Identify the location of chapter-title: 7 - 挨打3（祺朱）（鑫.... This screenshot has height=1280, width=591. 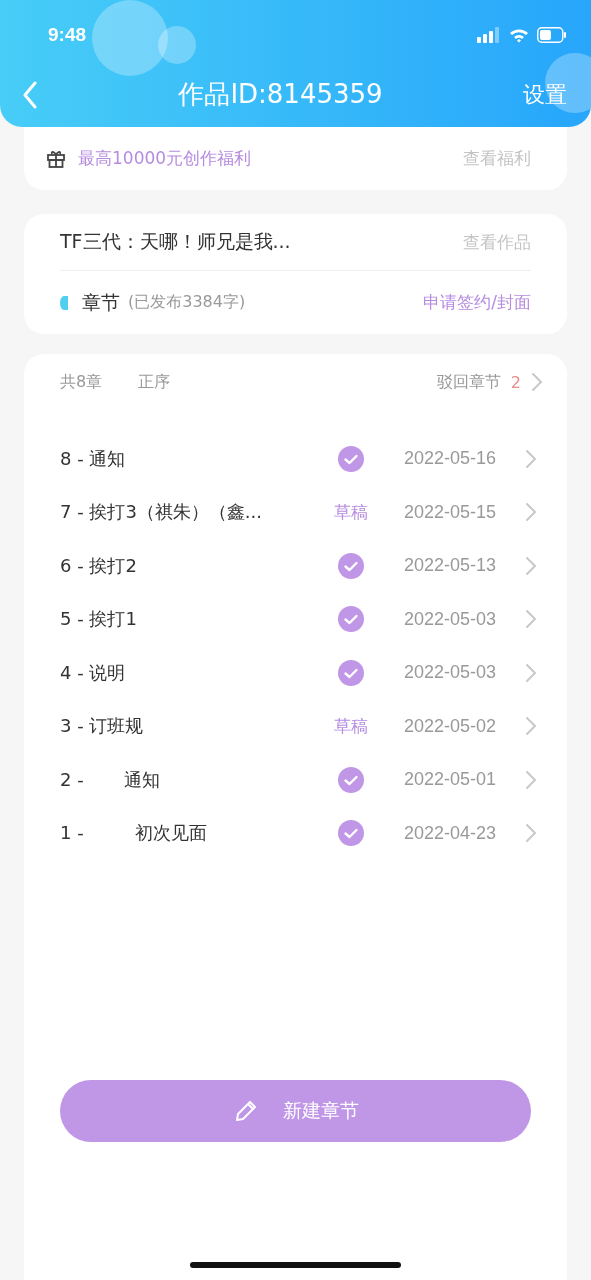
(161, 512).